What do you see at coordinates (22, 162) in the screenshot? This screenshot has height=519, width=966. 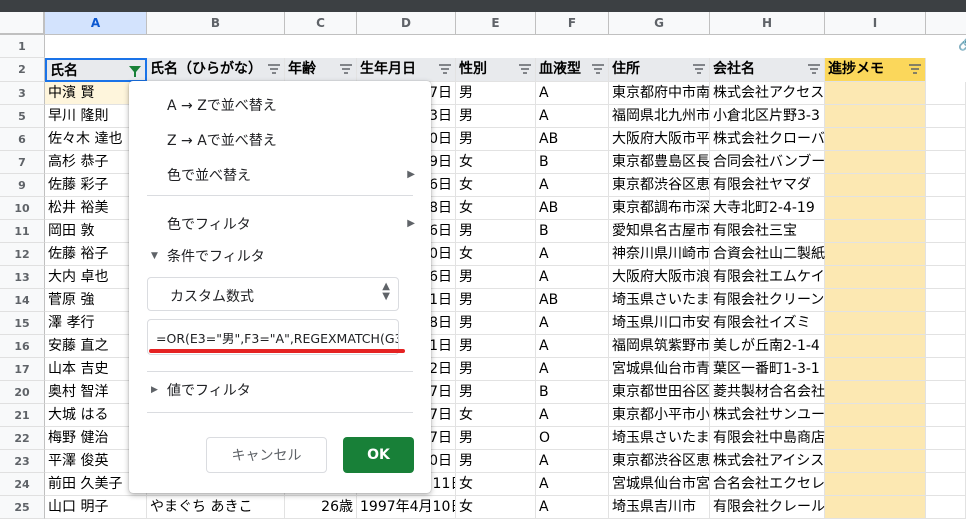 I see `row-header: 7` at bounding box center [22, 162].